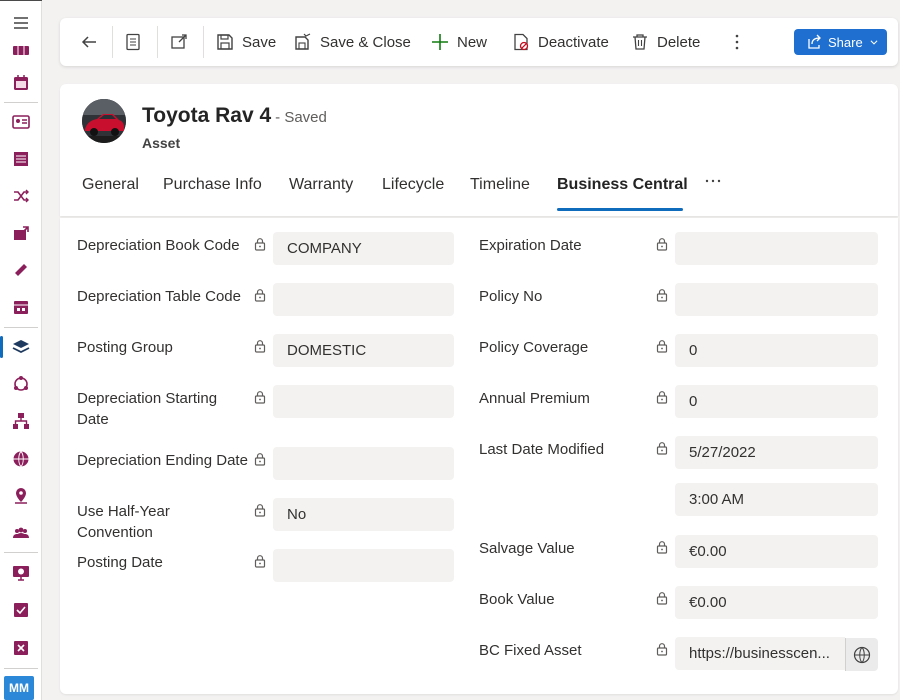 This screenshot has height=700, width=900. I want to click on record-image, so click(104, 121).